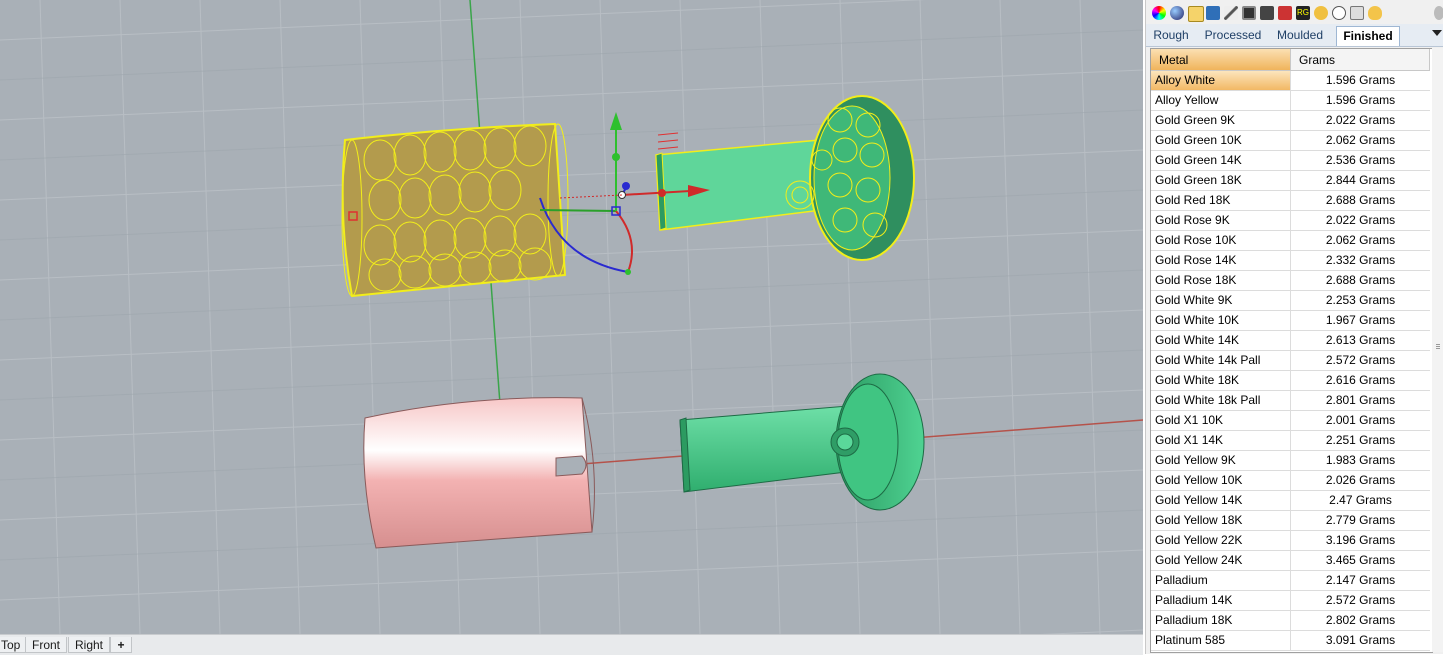 The height and width of the screenshot is (655, 1443). I want to click on metal-name-cell: Gold Green 9K, so click(1221, 120).